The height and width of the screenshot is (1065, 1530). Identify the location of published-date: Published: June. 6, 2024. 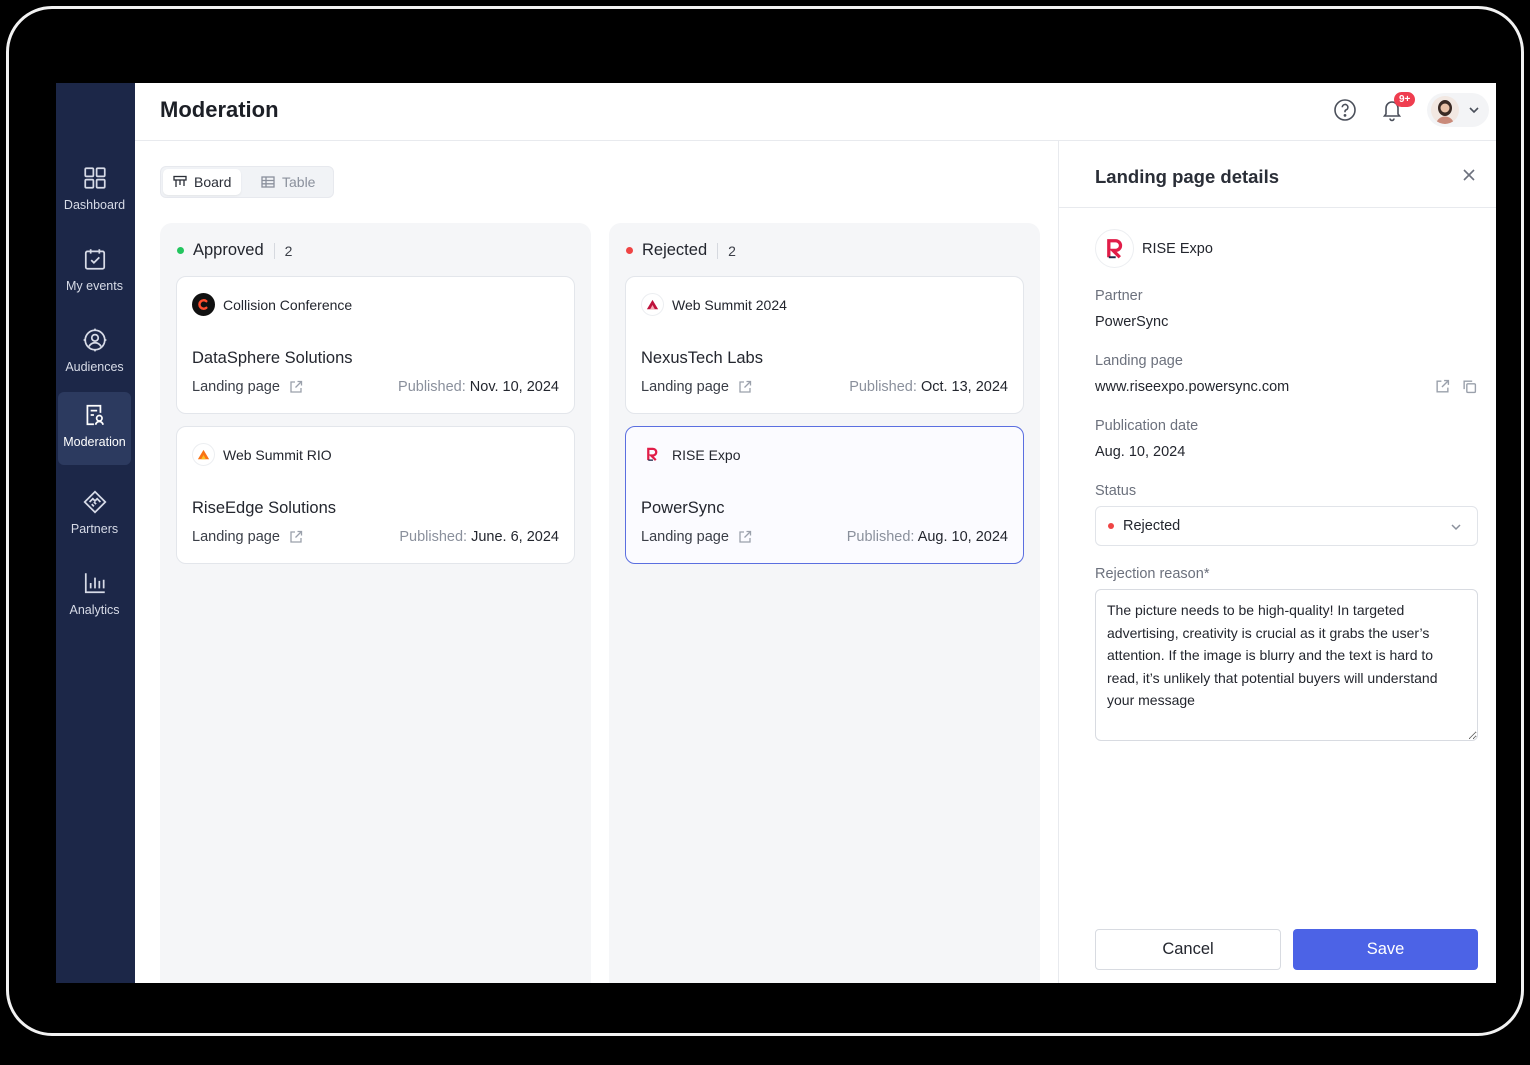
(479, 537).